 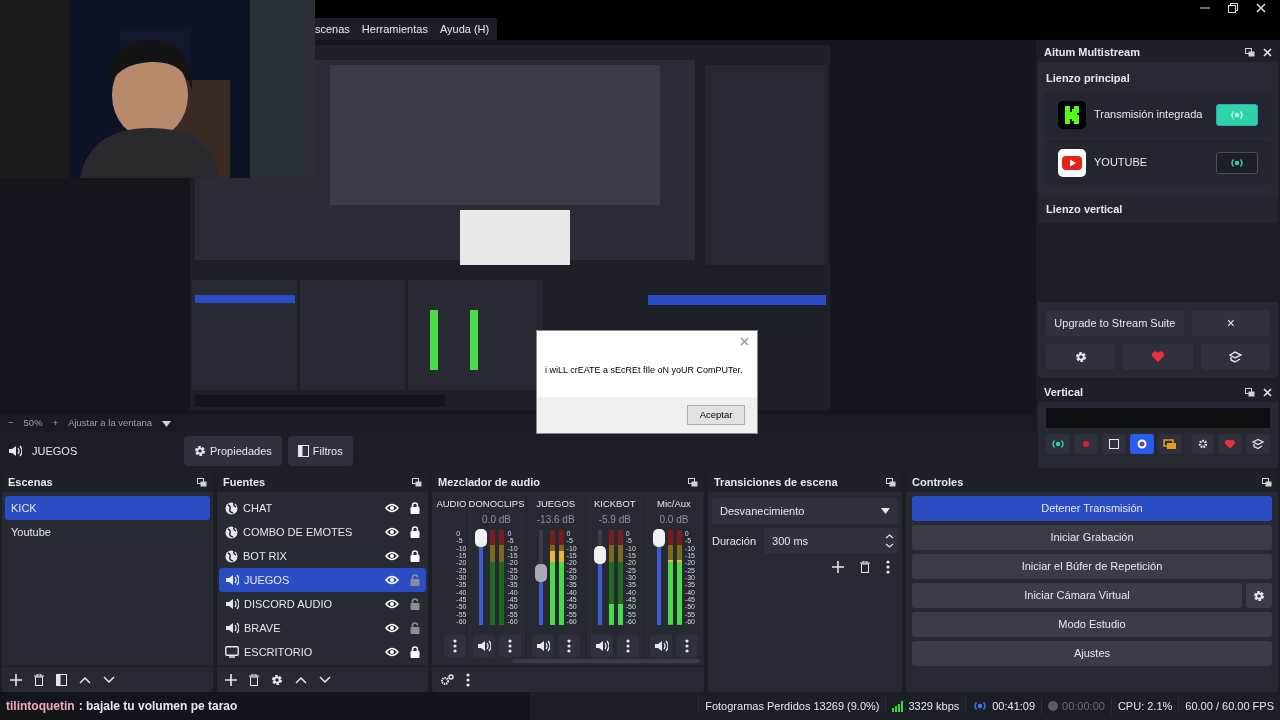 What do you see at coordinates (233, 451) in the screenshot?
I see `properties-button: Propiedades` at bounding box center [233, 451].